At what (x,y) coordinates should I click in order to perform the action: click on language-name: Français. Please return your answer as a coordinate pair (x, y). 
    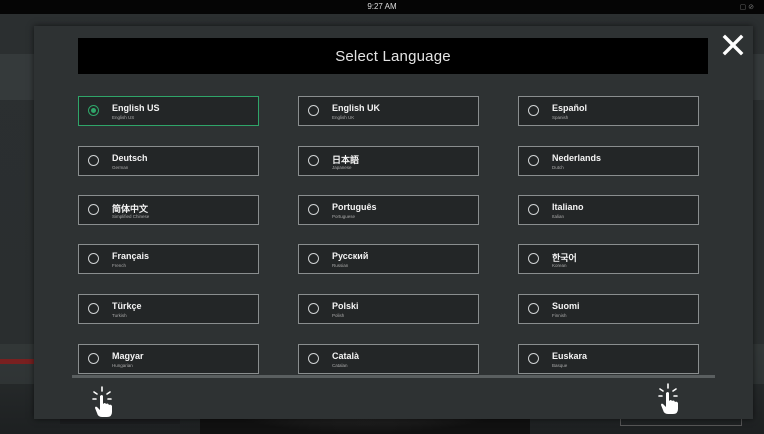
    Looking at the image, I should click on (131, 256).